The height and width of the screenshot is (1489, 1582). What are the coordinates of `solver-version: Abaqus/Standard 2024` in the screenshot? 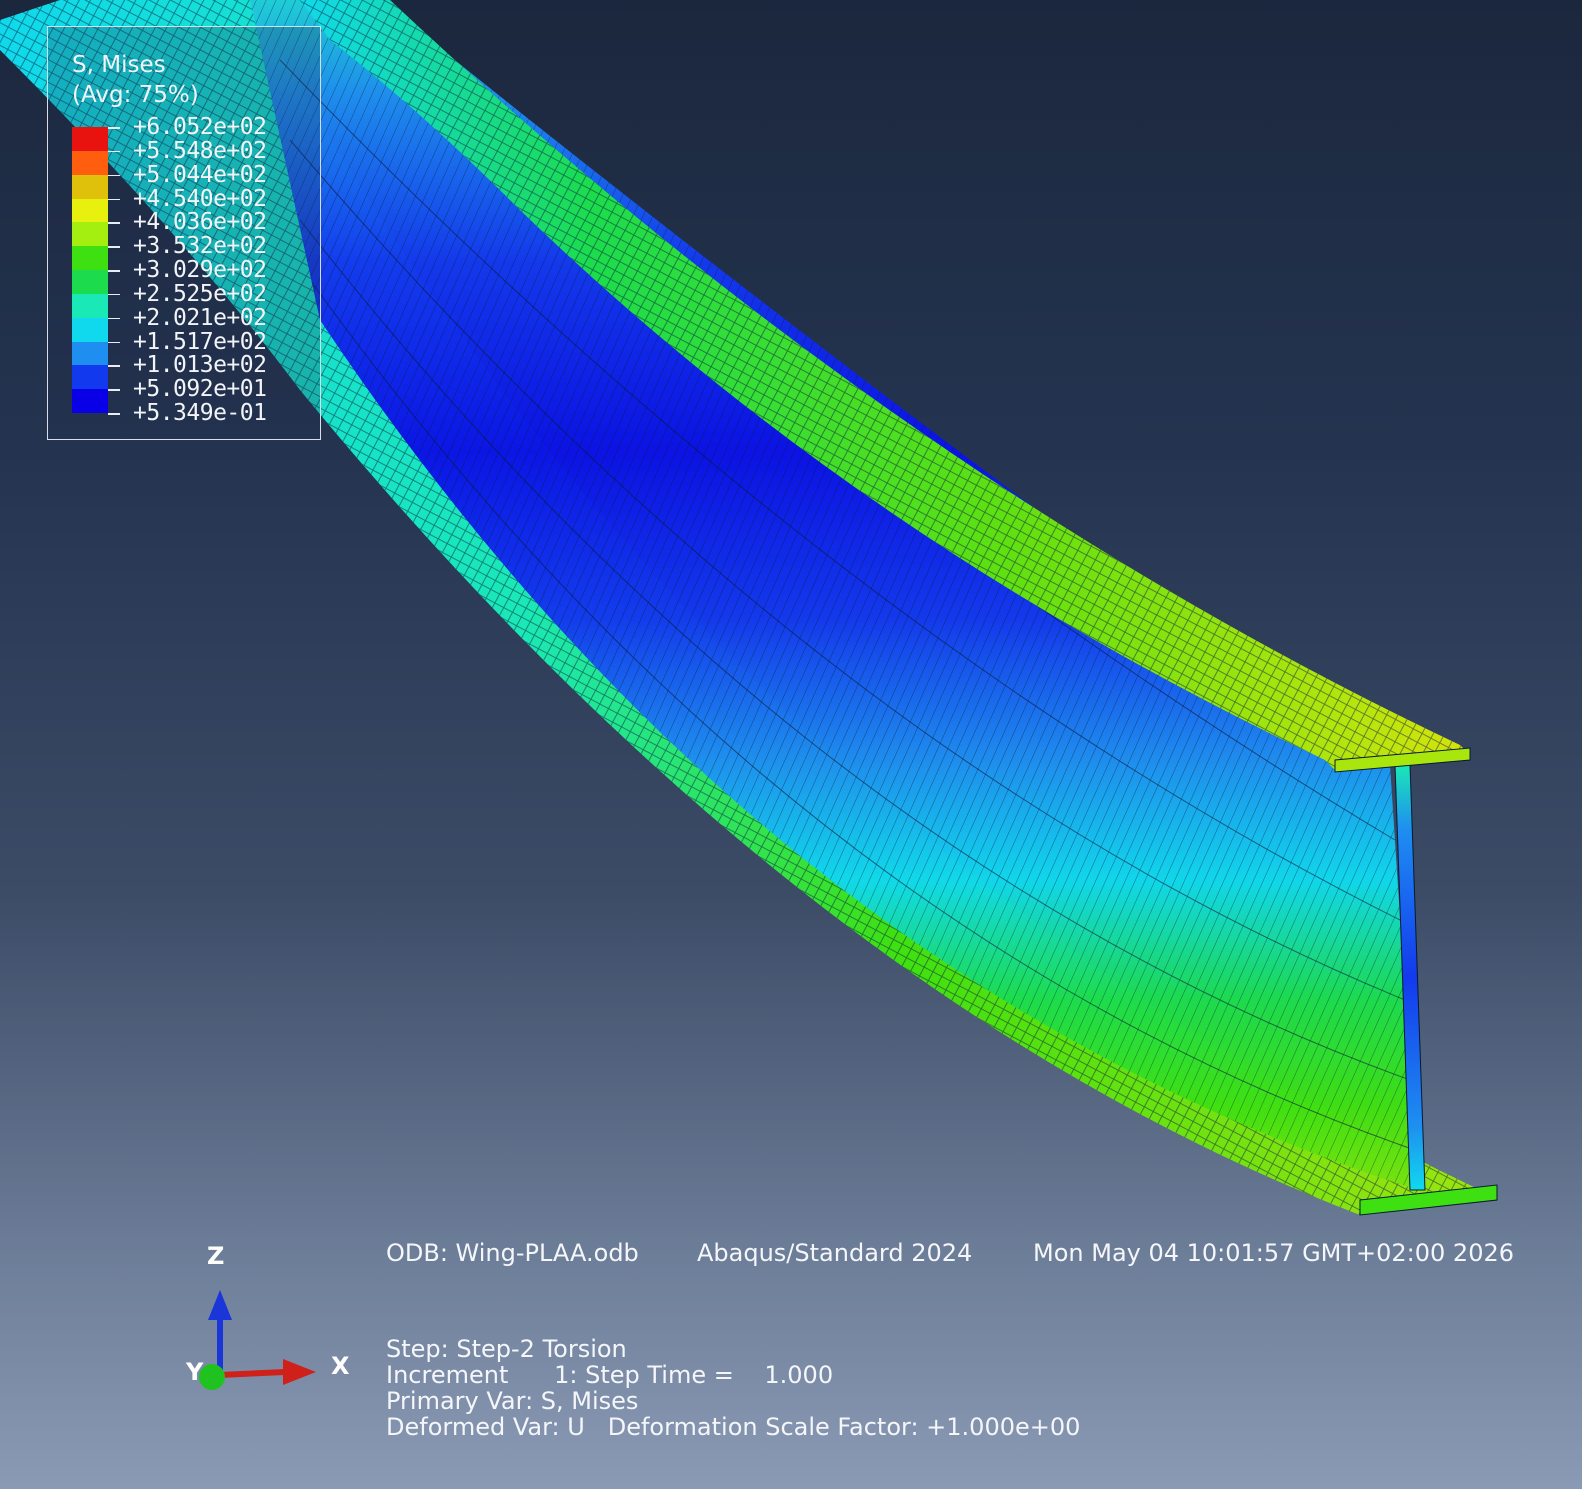 It's located at (835, 1253).